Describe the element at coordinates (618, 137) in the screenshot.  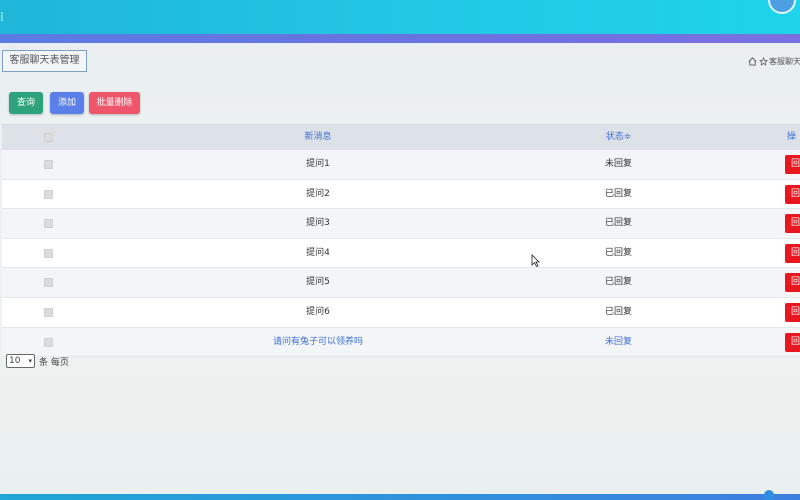
I see `column-header-status: 状态≑` at that location.